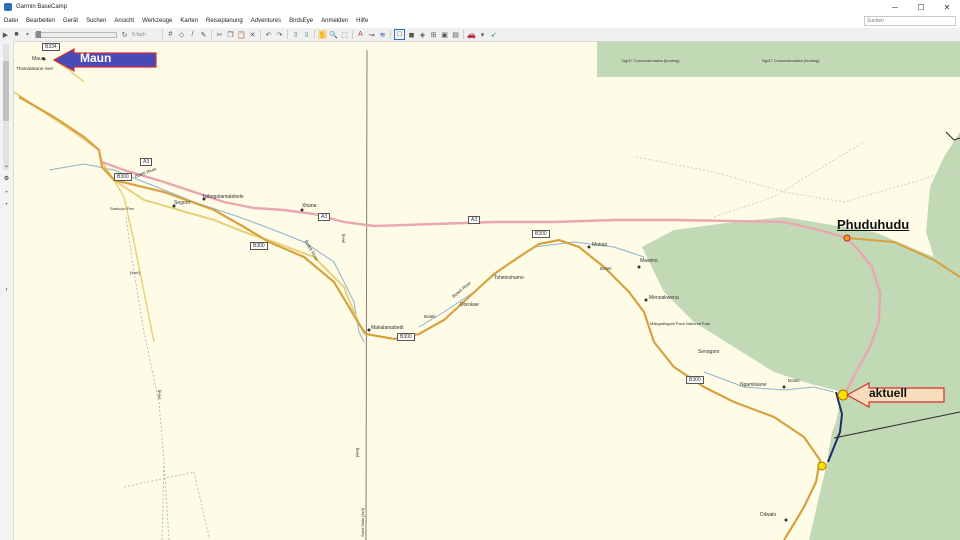 The image size is (960, 540). Describe the element at coordinates (124, 34) in the screenshot. I see `repeat-icon: ↻` at that location.